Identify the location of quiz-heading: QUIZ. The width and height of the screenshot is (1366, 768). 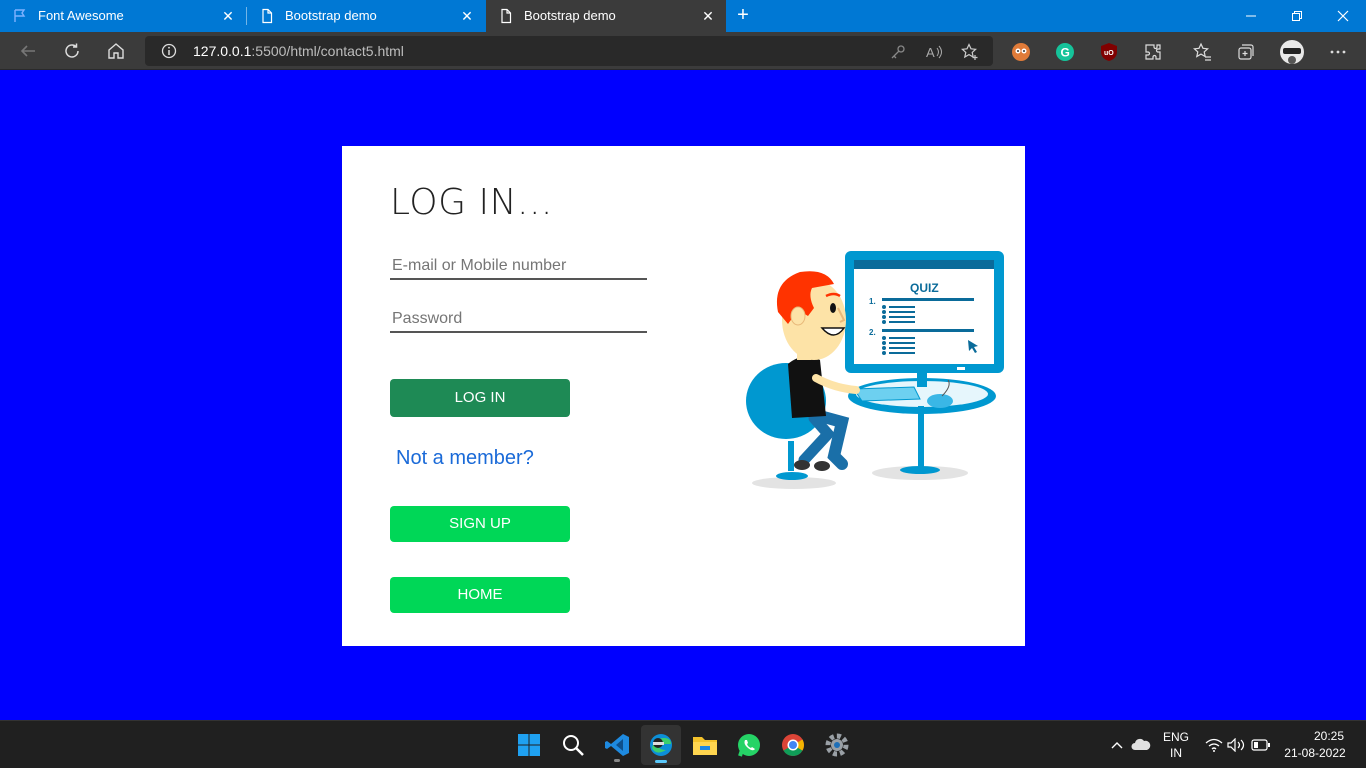
(924, 288).